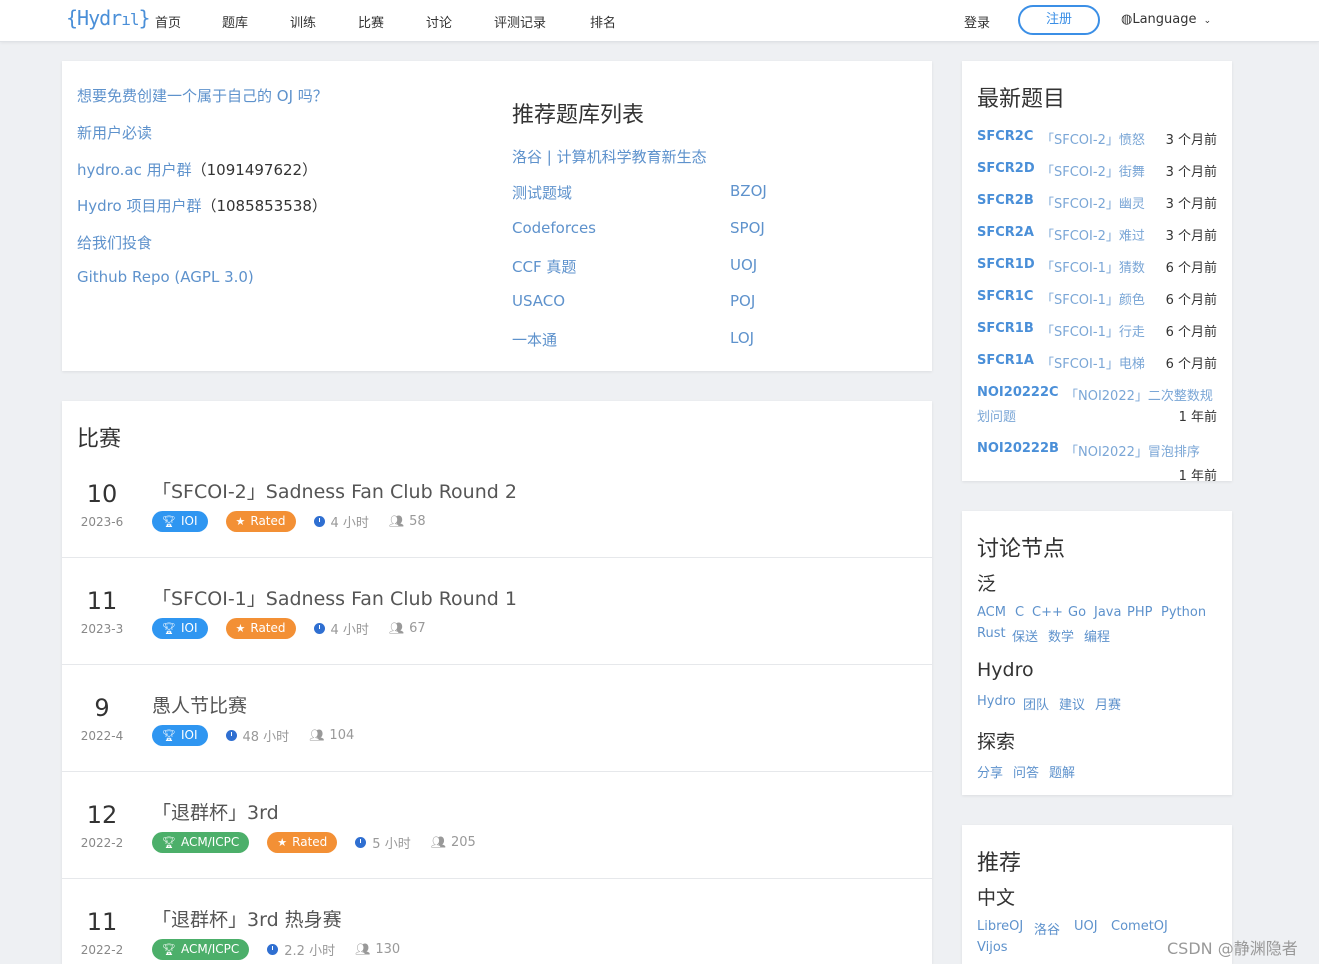  I want to click on node-tag: 建议, so click(1072, 703).